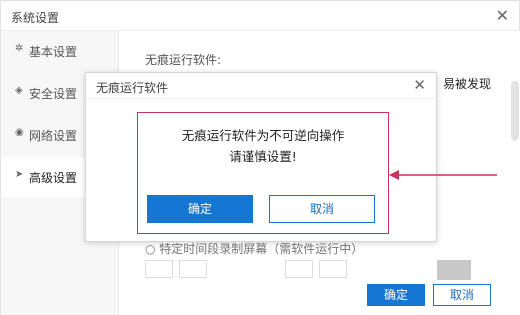 This screenshot has width=520, height=315. Describe the element at coordinates (462, 295) in the screenshot. I see `cancel-button: 取消` at that location.